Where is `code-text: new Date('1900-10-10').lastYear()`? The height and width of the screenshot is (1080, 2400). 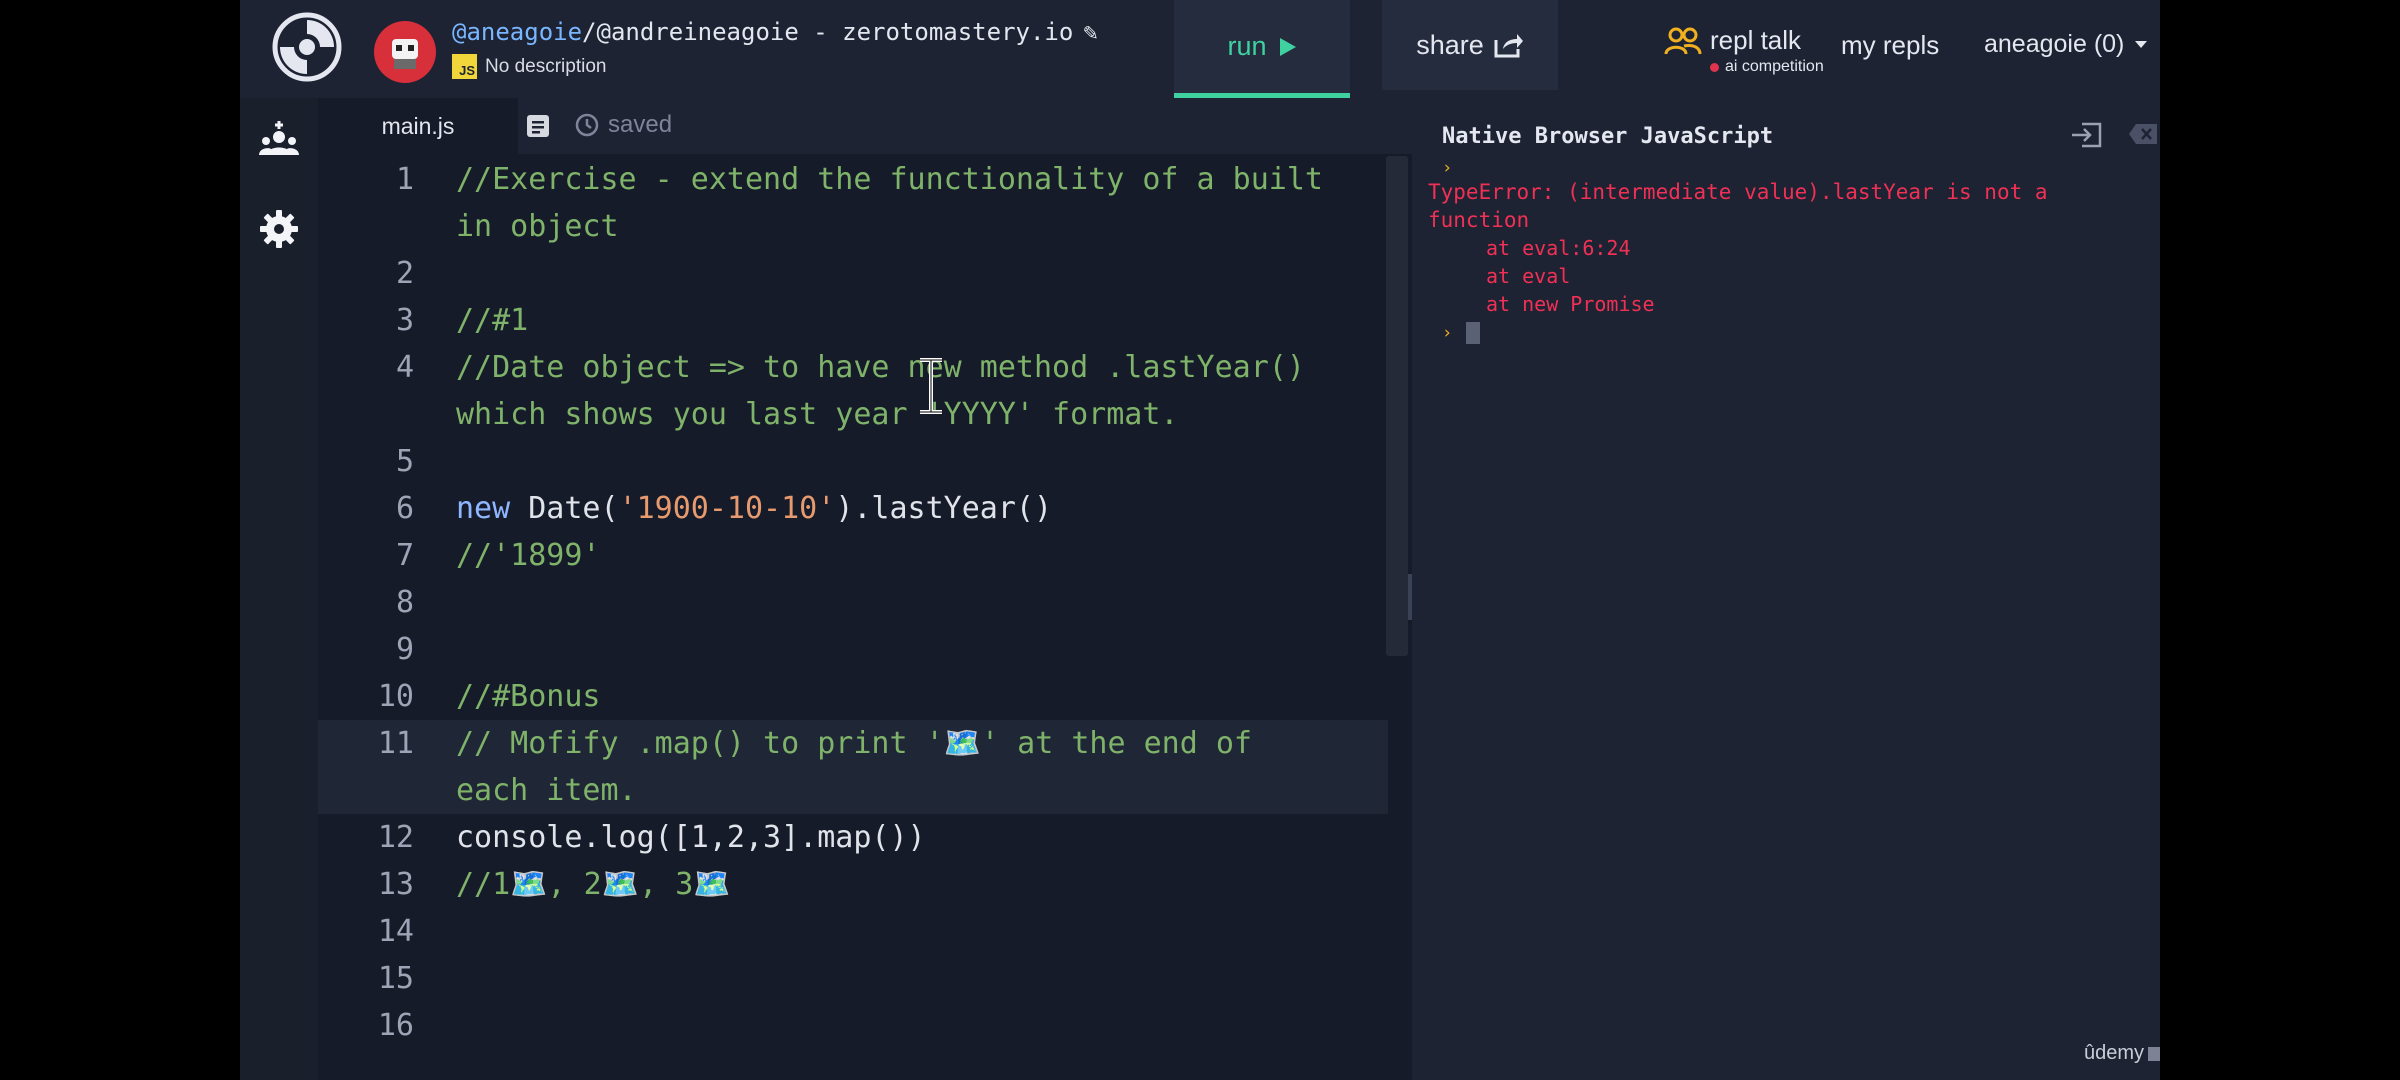 code-text: new Date('1900-10-10').lastYear() is located at coordinates (896, 508).